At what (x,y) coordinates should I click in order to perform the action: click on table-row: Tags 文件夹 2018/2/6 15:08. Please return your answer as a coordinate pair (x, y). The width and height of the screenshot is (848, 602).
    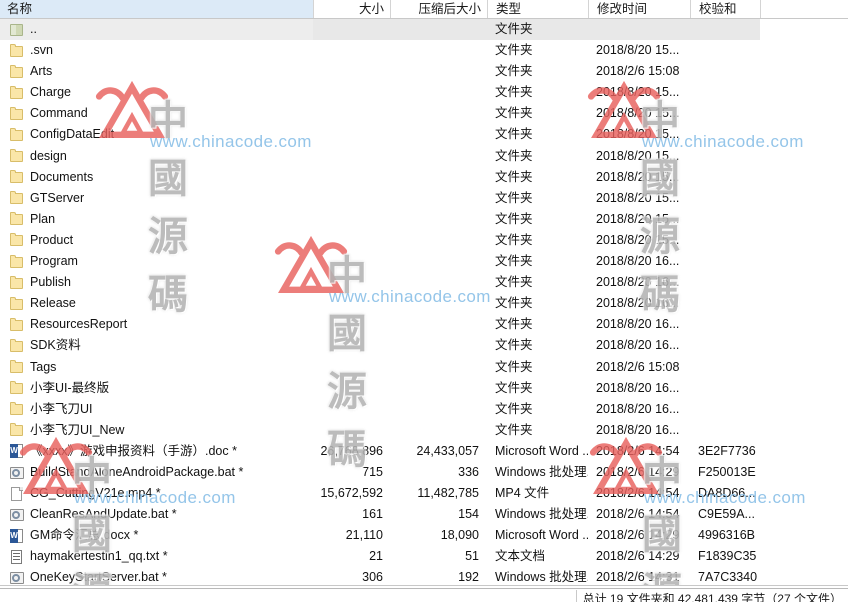
    Looking at the image, I should click on (424, 367).